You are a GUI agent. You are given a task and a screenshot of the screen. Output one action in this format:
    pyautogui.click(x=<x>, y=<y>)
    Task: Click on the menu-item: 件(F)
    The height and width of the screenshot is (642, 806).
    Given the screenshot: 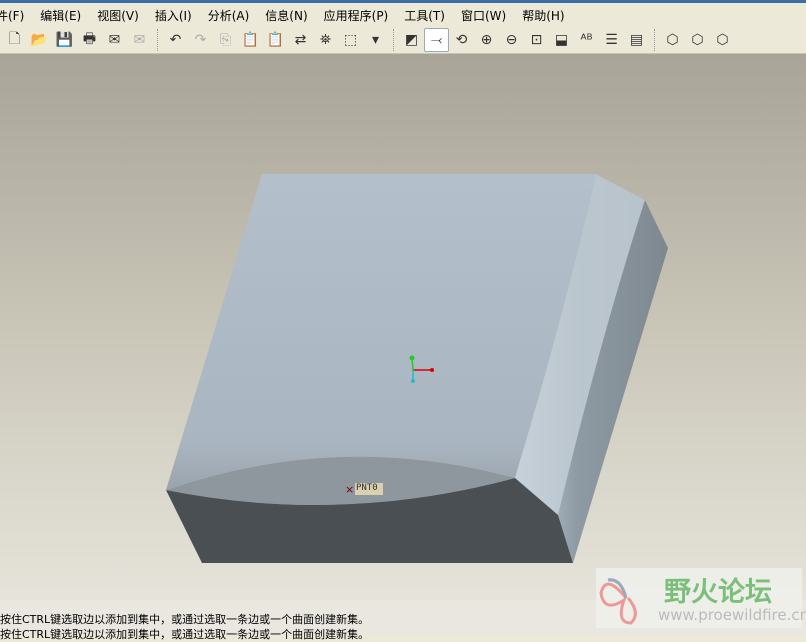 What is the action you would take?
    pyautogui.click(x=12, y=15)
    